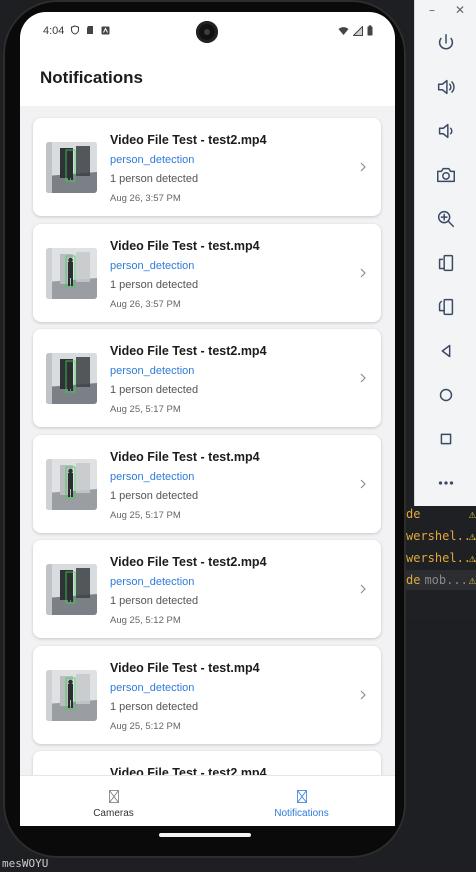 The height and width of the screenshot is (872, 476). I want to click on bottom-tab-bar: Cameras Notifications, so click(207, 800).